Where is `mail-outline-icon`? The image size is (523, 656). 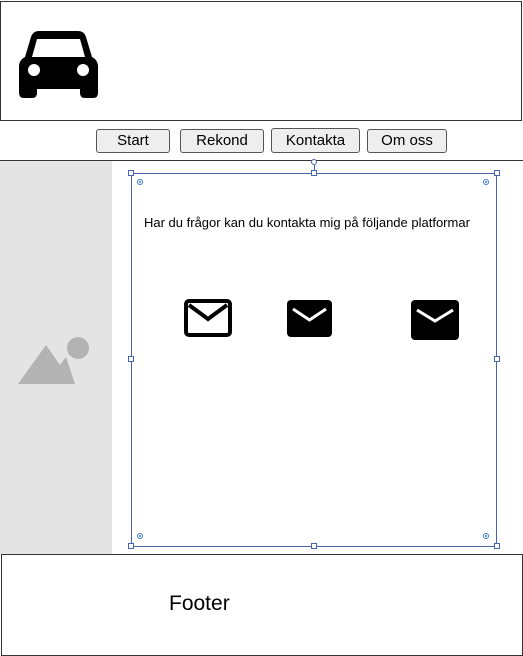
mail-outline-icon is located at coordinates (208, 318).